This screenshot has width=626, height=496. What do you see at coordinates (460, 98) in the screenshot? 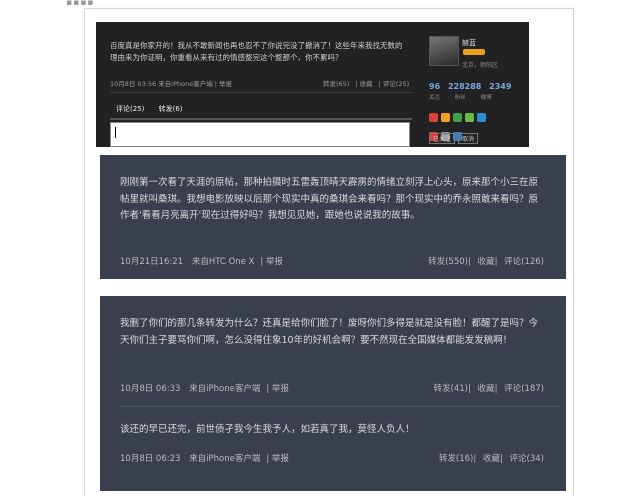
I see `followers-label: 粉丝` at bounding box center [460, 98].